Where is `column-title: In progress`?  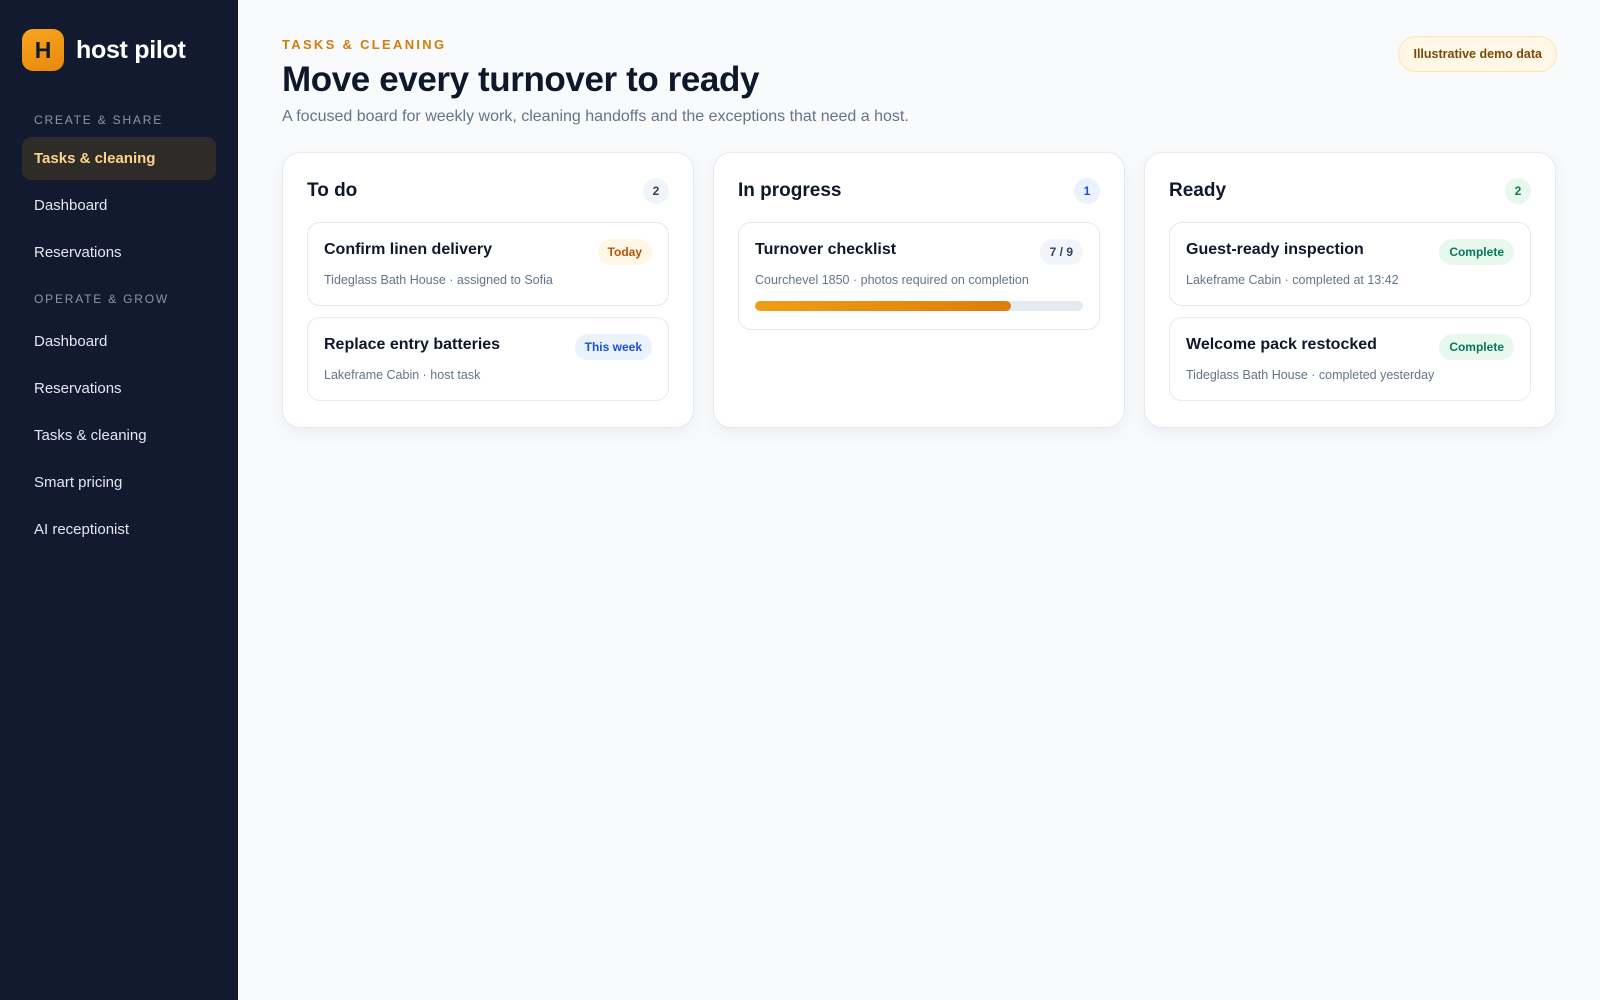
column-title: In progress is located at coordinates (790, 190).